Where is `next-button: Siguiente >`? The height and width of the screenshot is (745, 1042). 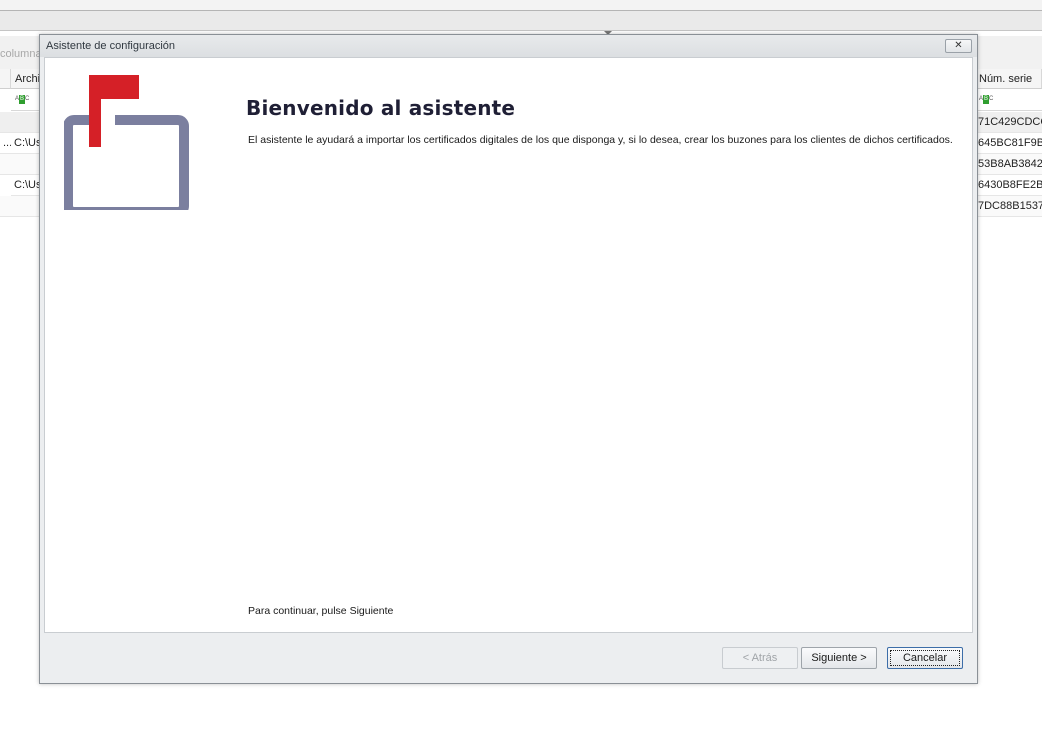 next-button: Siguiente > is located at coordinates (839, 658).